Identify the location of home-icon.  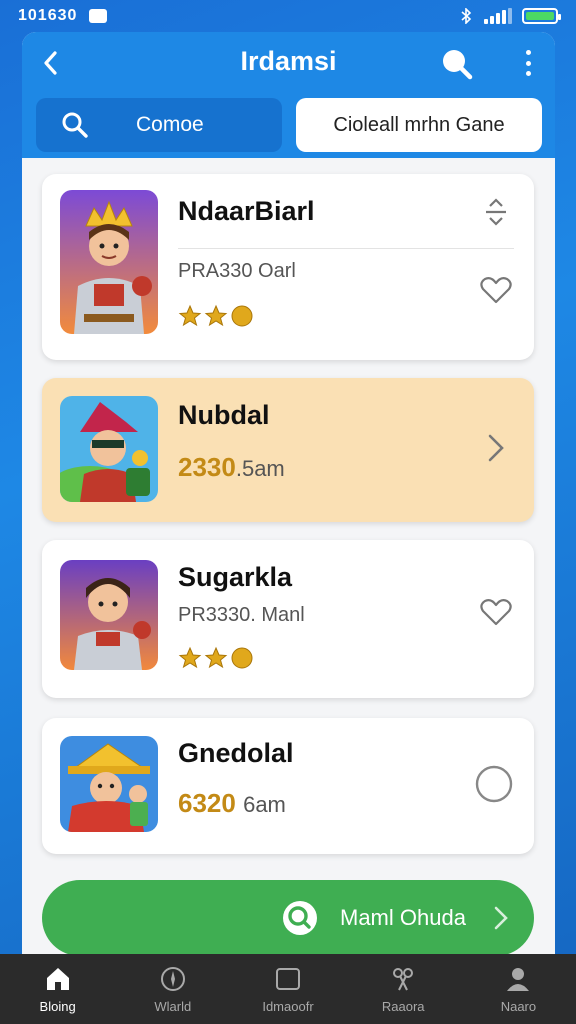
(57, 978).